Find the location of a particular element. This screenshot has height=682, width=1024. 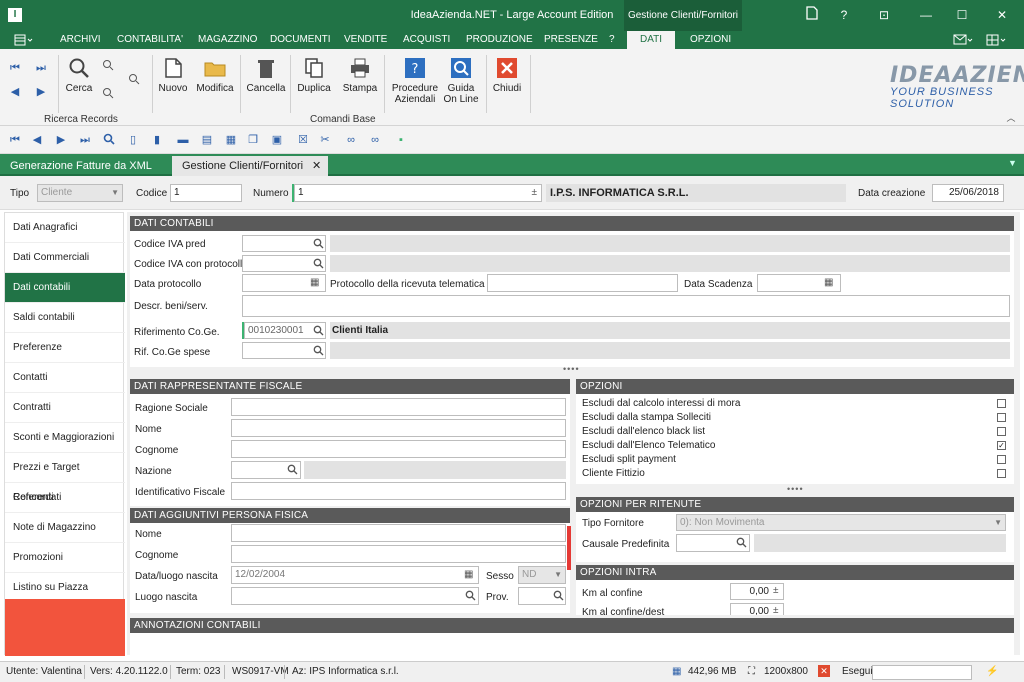

copy-icon: ❐ is located at coordinates (253, 140).